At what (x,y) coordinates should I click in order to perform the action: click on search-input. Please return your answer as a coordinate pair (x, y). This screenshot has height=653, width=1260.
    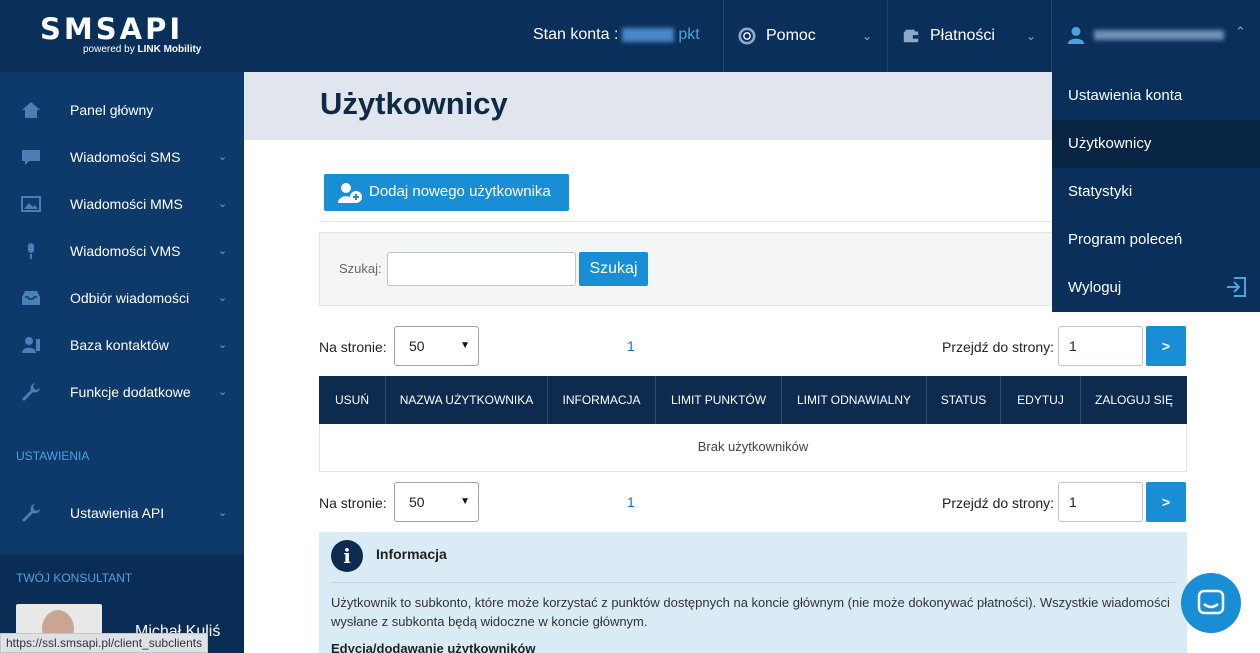
    Looking at the image, I should click on (481, 269).